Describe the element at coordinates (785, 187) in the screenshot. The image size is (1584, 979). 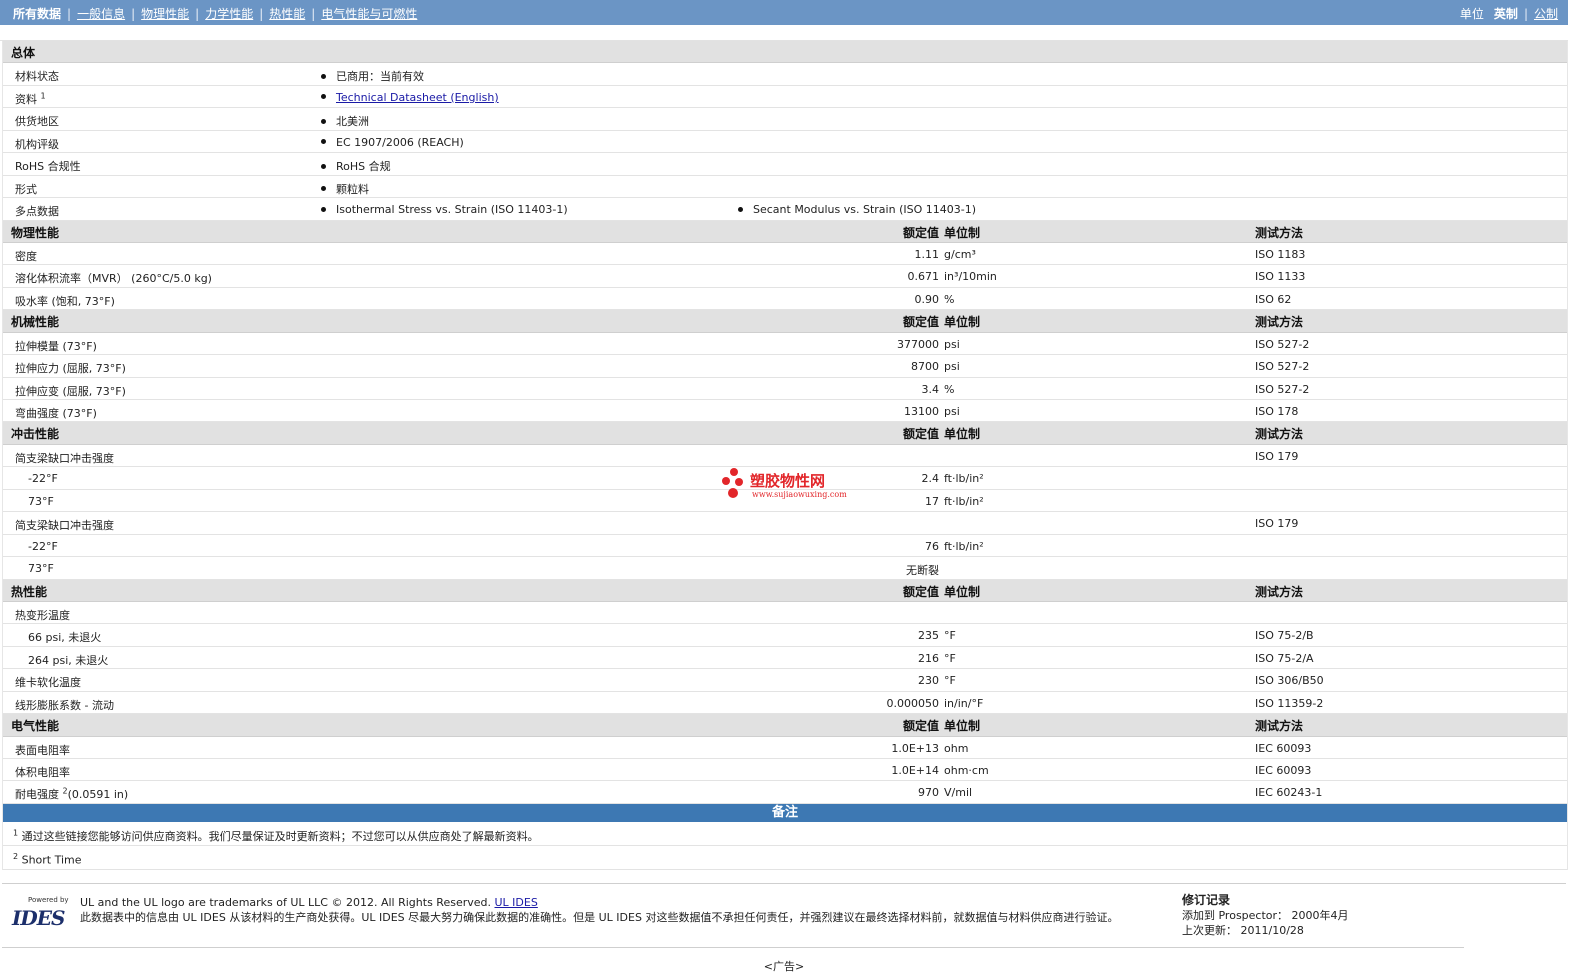
I see `general-row: 形式 颗粒料` at that location.